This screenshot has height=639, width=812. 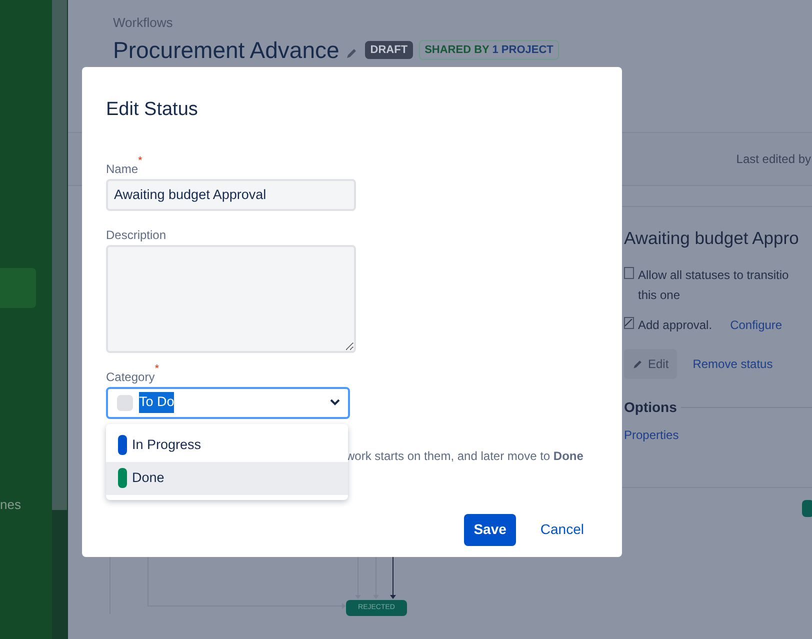 What do you see at coordinates (712, 238) in the screenshot?
I see `status-title: Awaiting budget Appro` at bounding box center [712, 238].